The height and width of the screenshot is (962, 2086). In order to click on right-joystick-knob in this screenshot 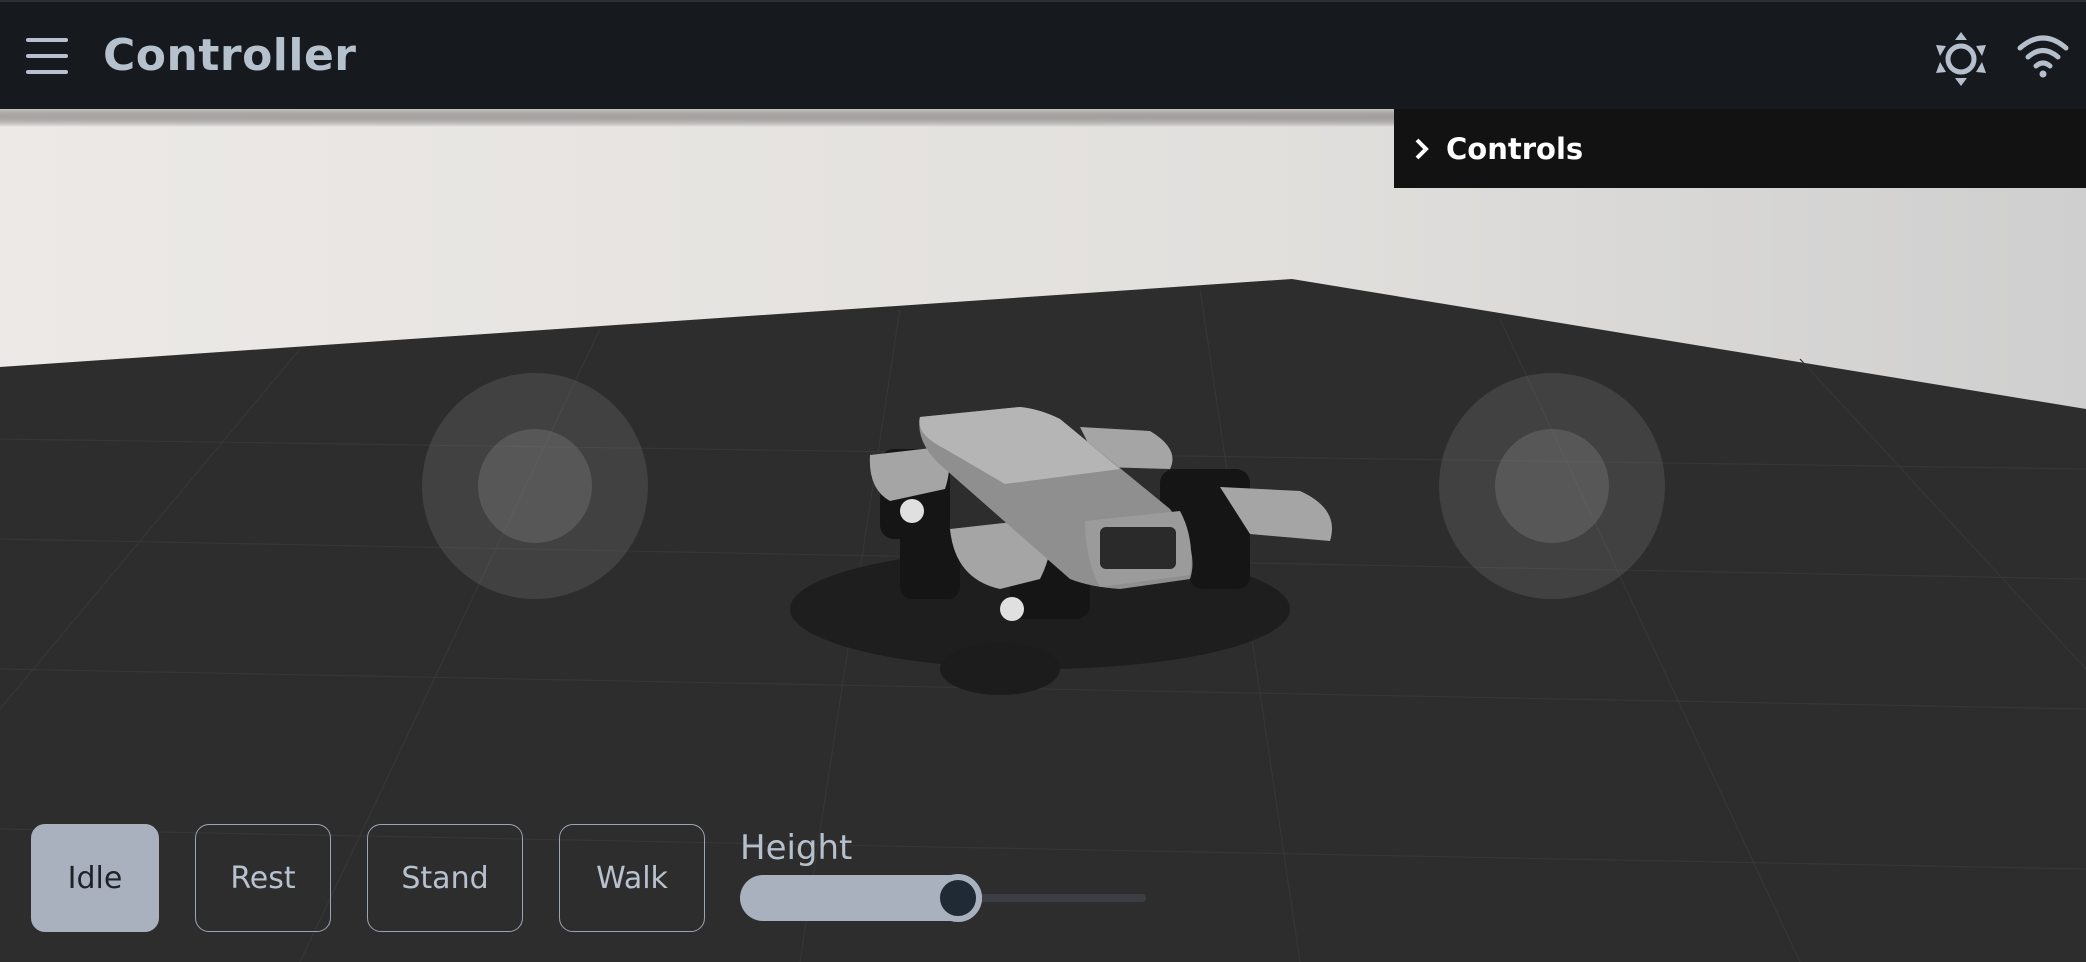, I will do `click(1552, 486)`.